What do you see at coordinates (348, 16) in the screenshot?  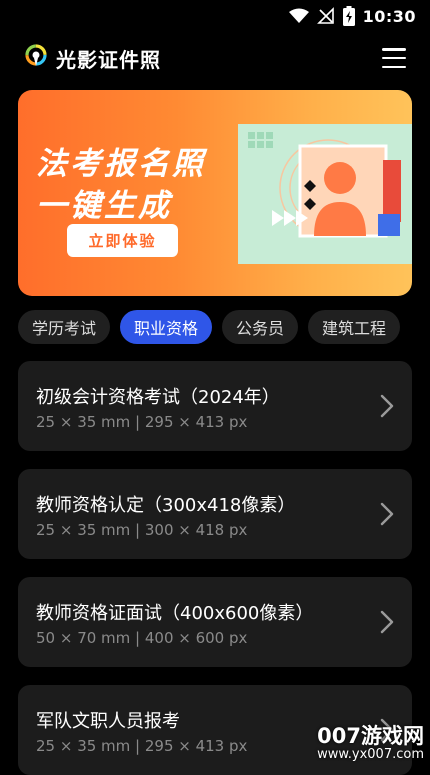 I see `battery-charging-icon` at bounding box center [348, 16].